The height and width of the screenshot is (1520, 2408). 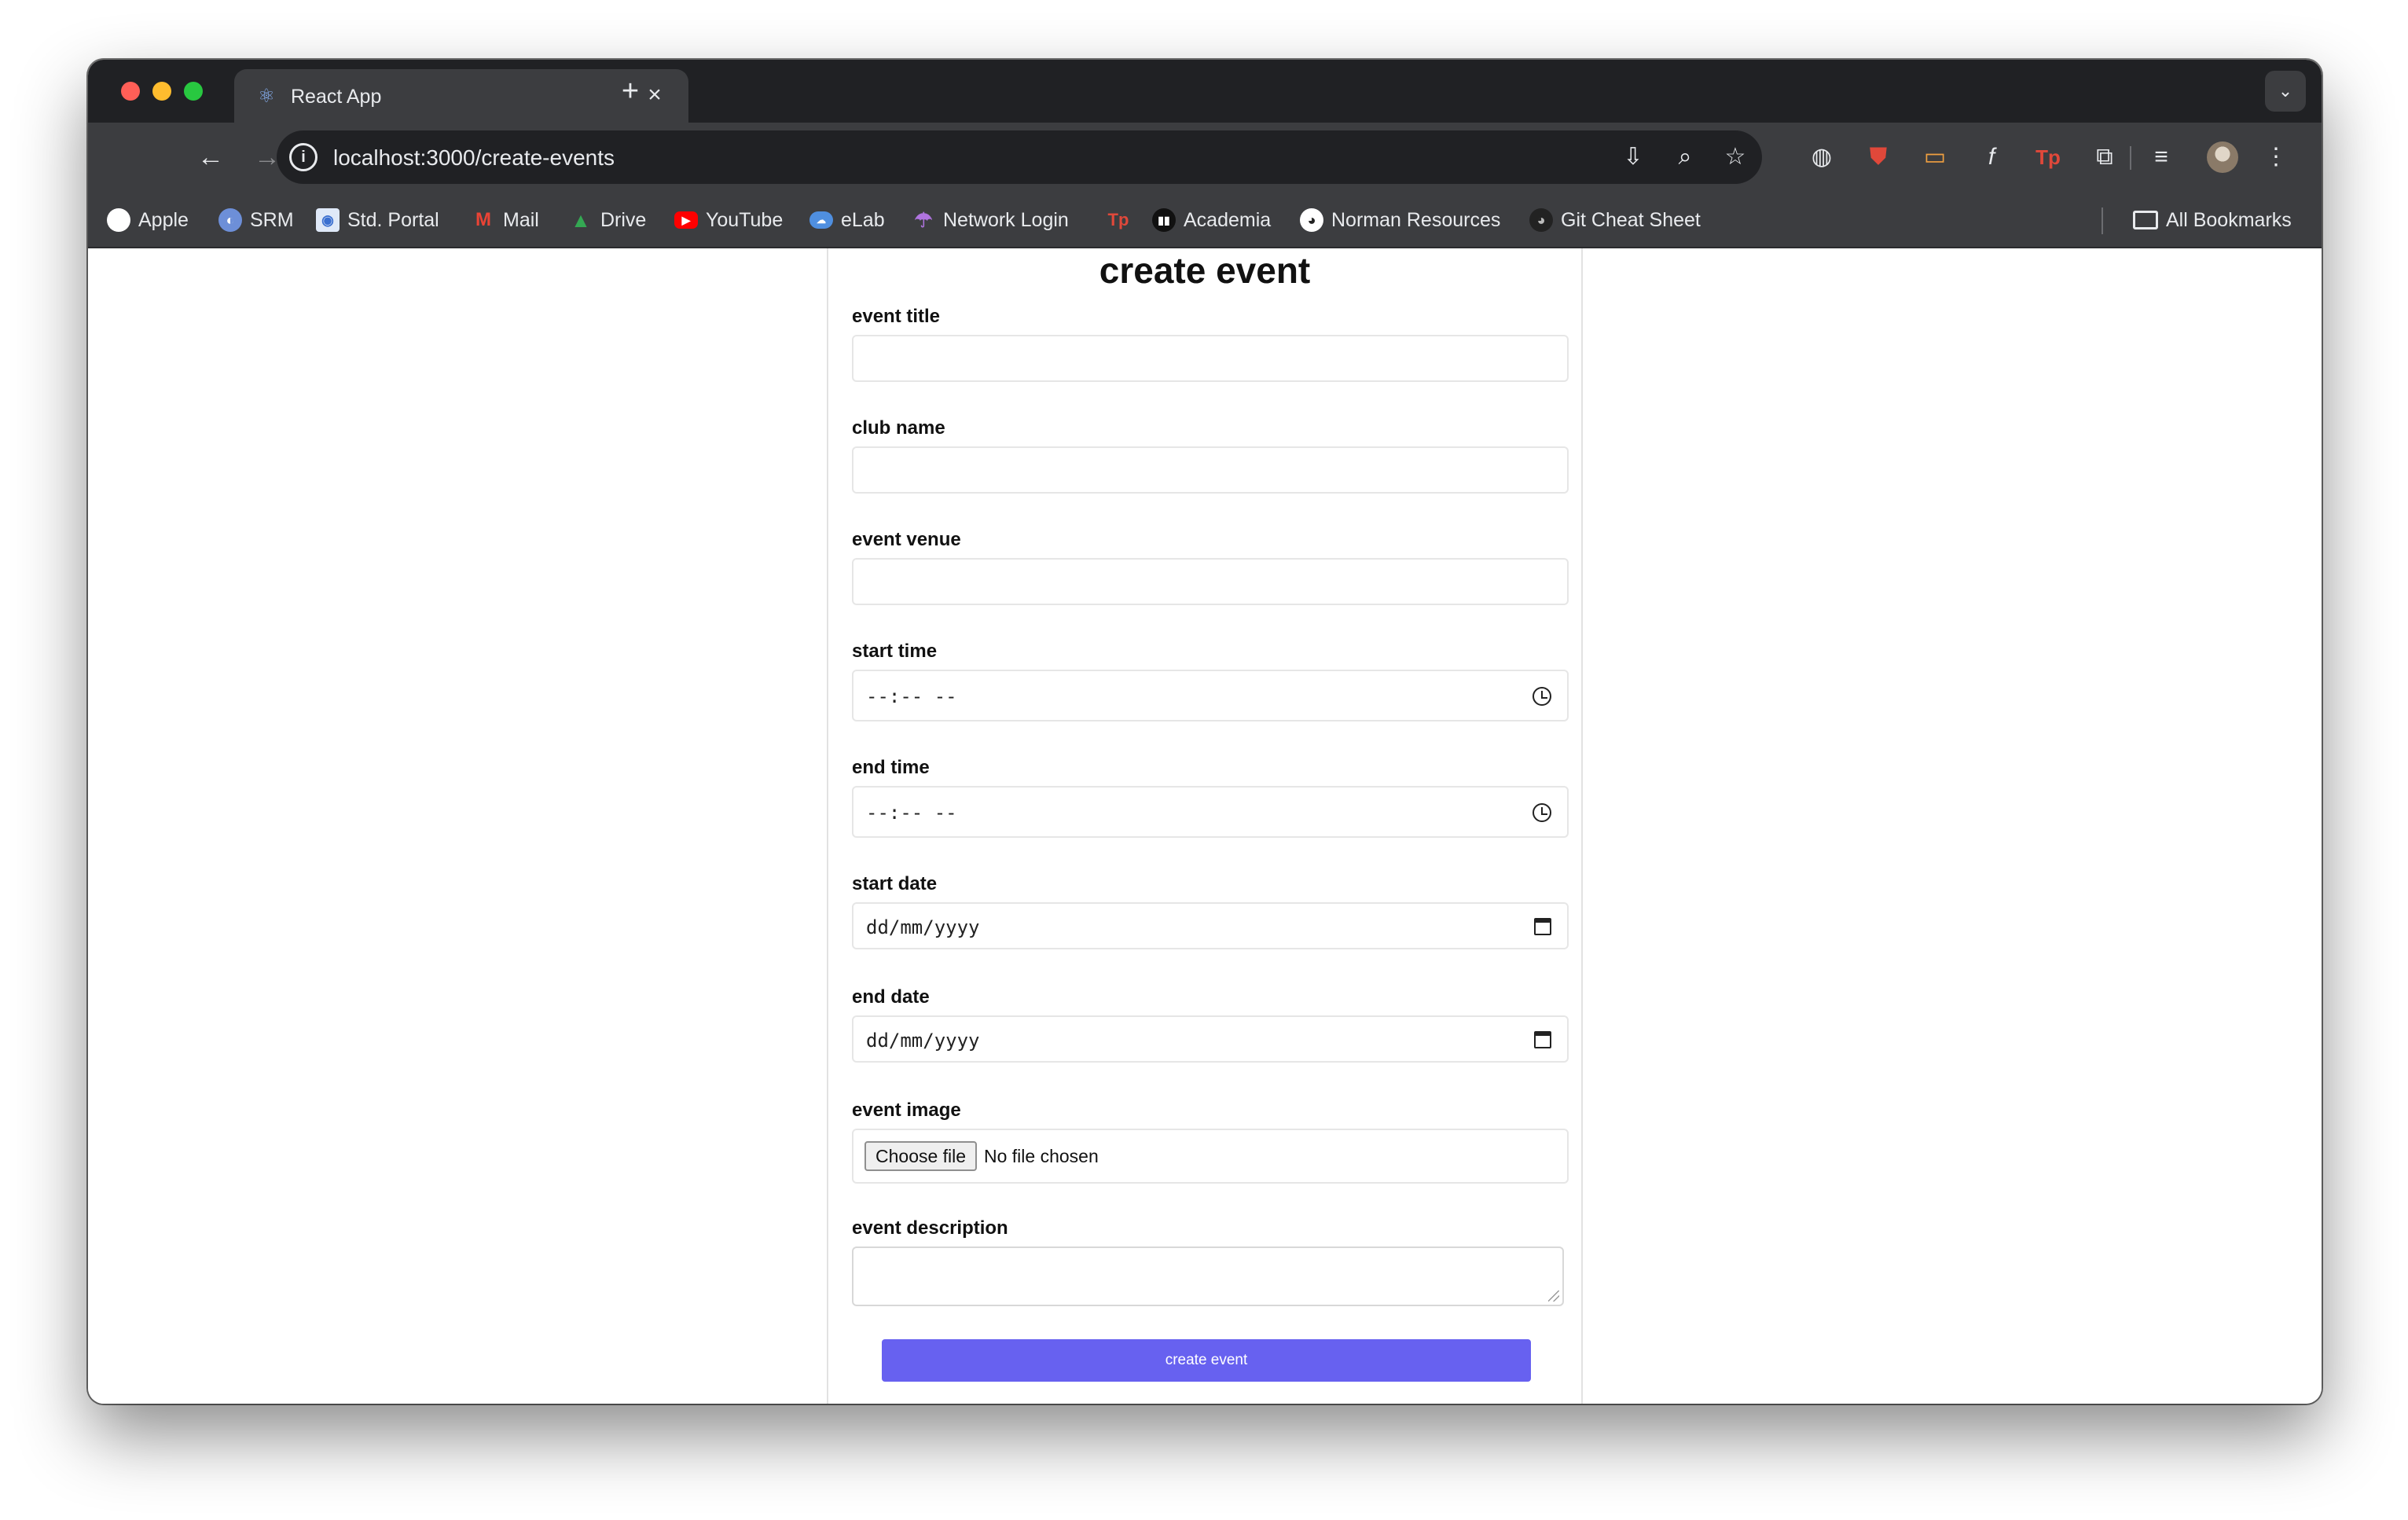 I want to click on bookmark-label: Norman Resources, so click(x=1416, y=220).